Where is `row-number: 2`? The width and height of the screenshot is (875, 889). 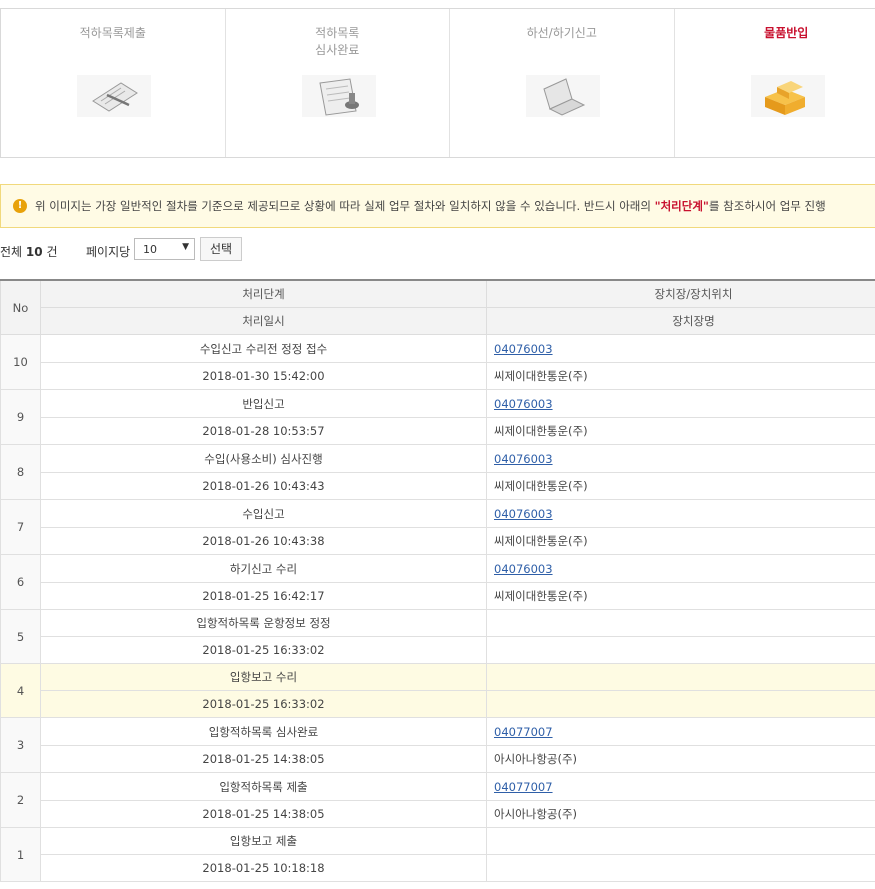 row-number: 2 is located at coordinates (20, 800).